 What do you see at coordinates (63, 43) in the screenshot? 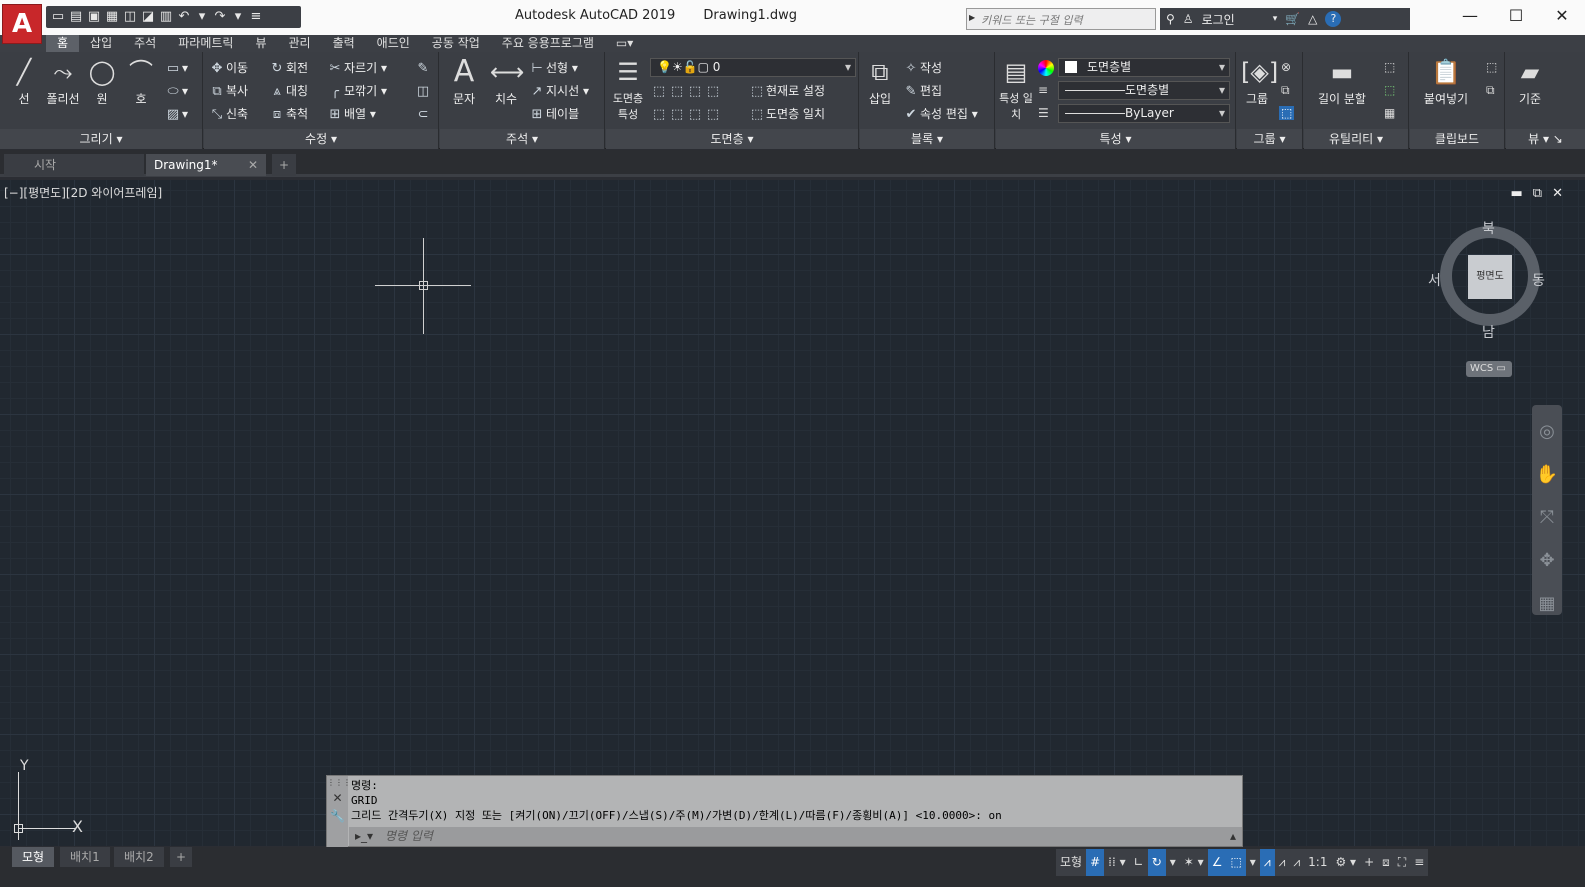
I see `tab-home: 홈` at bounding box center [63, 43].